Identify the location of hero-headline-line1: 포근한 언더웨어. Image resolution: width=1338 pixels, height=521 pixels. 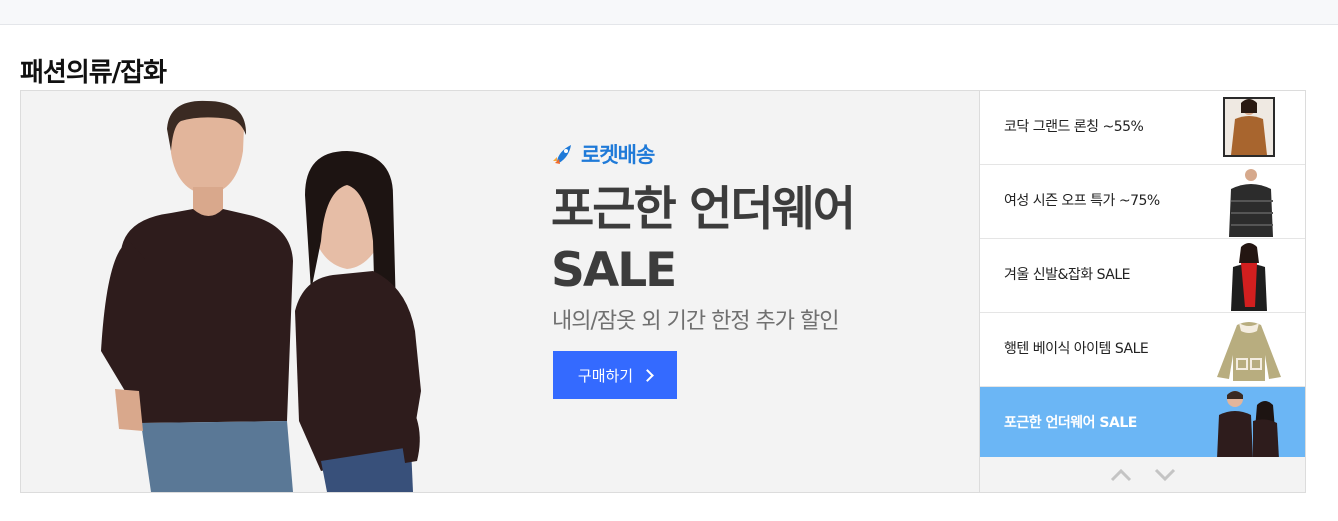
(703, 209).